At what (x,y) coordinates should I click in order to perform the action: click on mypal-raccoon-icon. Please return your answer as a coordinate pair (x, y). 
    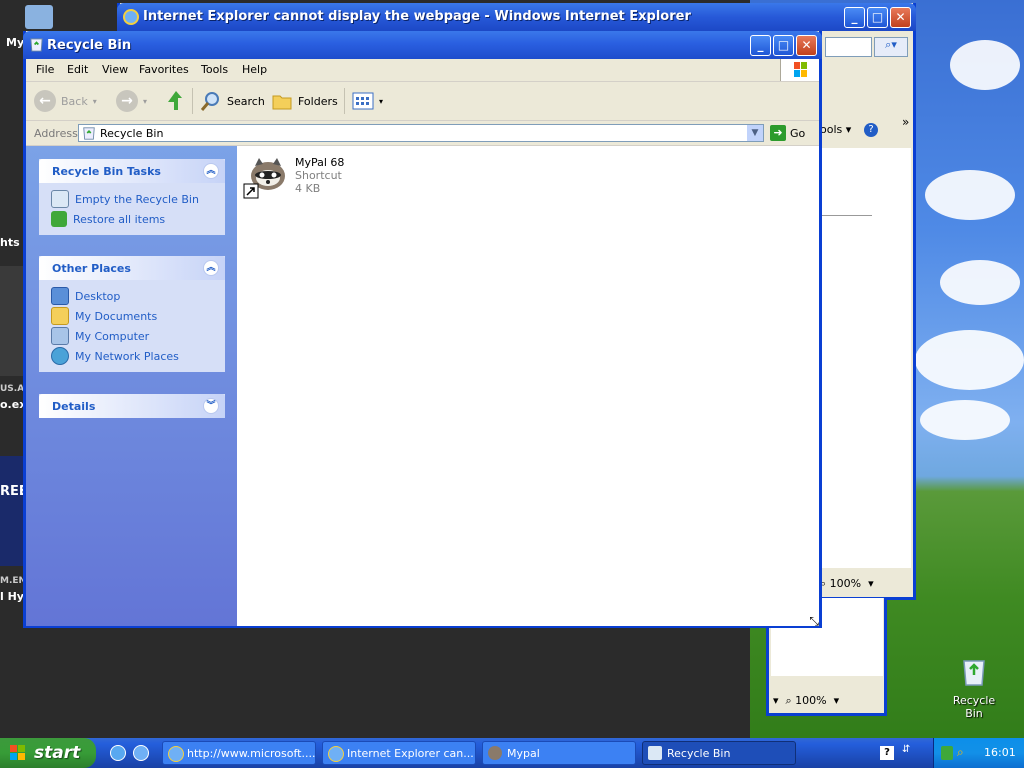
    Looking at the image, I should click on (264, 178).